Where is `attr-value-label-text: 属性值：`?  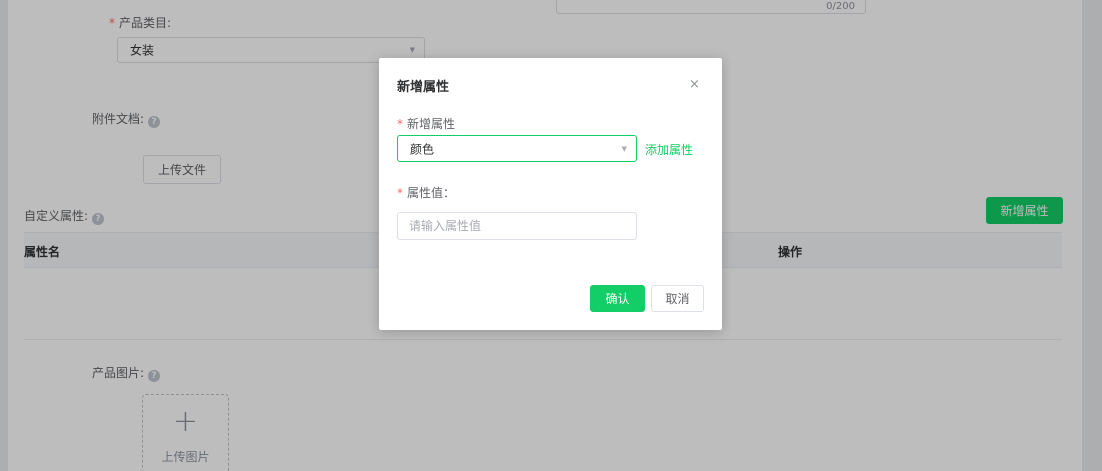
attr-value-label-text: 属性值： is located at coordinates (431, 193).